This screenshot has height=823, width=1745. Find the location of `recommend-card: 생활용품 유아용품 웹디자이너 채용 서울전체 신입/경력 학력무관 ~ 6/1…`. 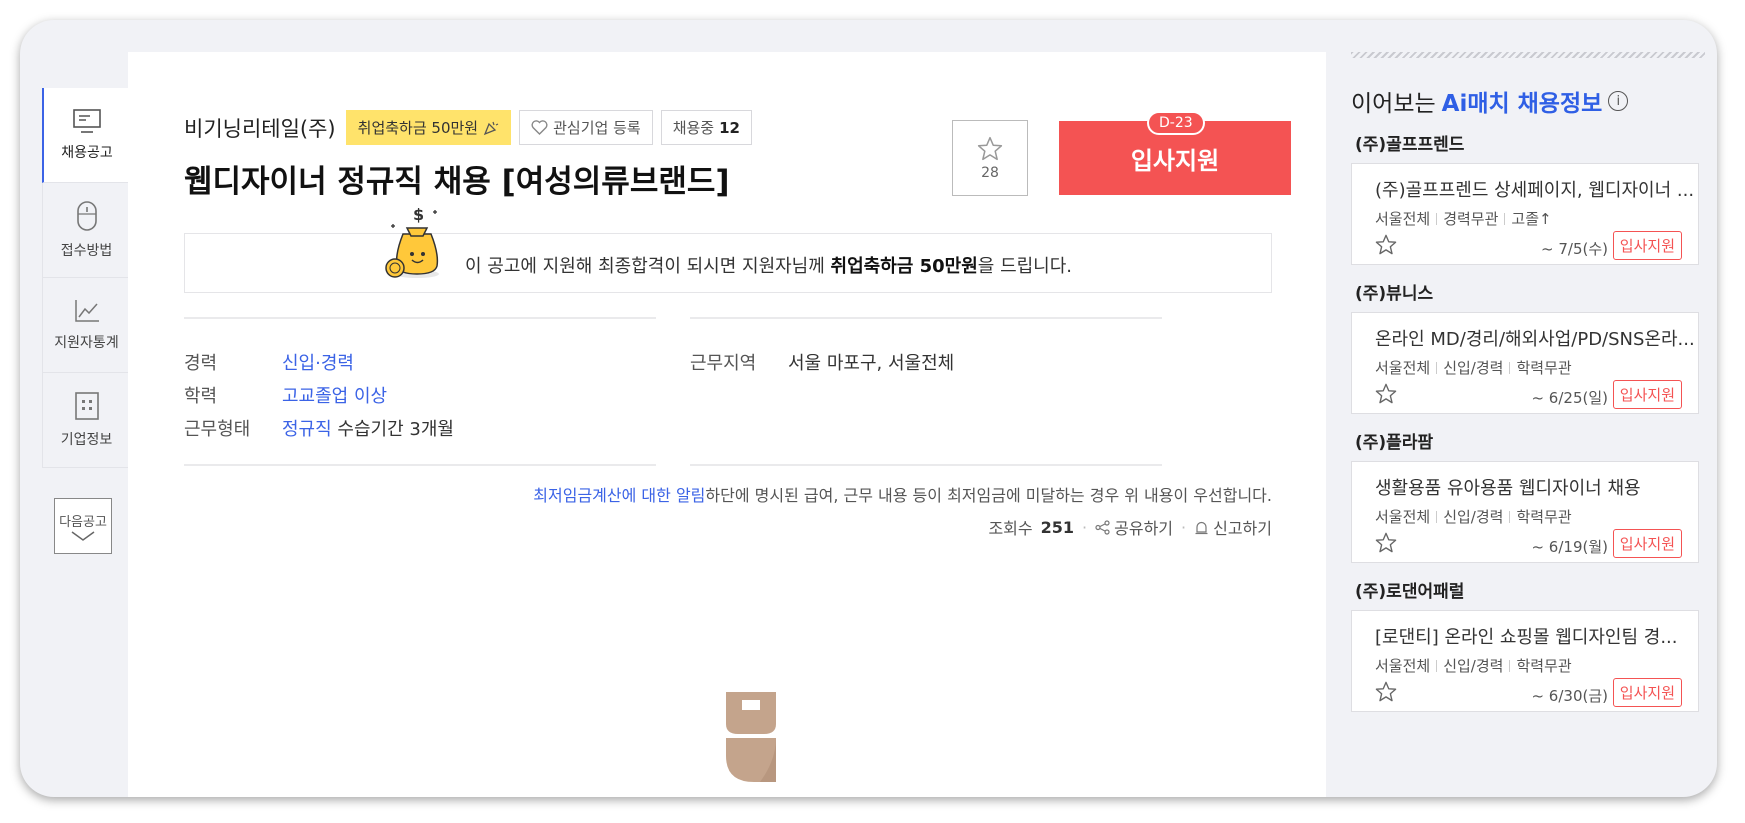

recommend-card: 생활용품 유아용품 웹디자이너 채용 서울전체 신입/경력 학력무관 ~ 6/1… is located at coordinates (1525, 512).